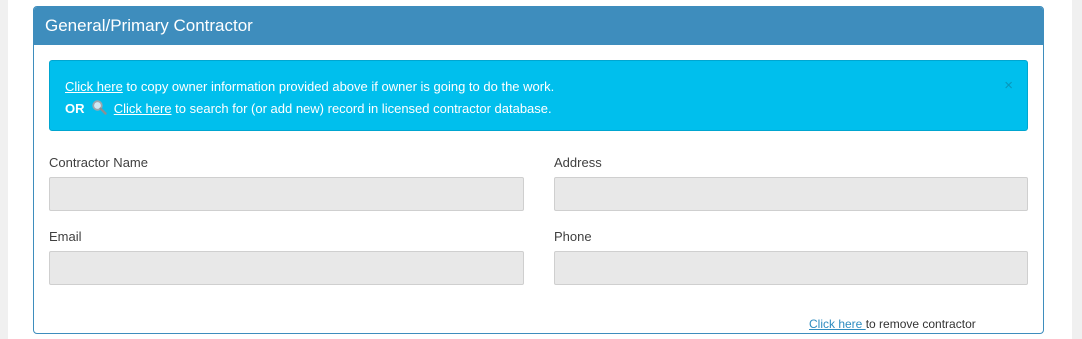 This screenshot has height=339, width=1082. Describe the element at coordinates (4, 169) in the screenshot. I see `left-gutter` at that location.